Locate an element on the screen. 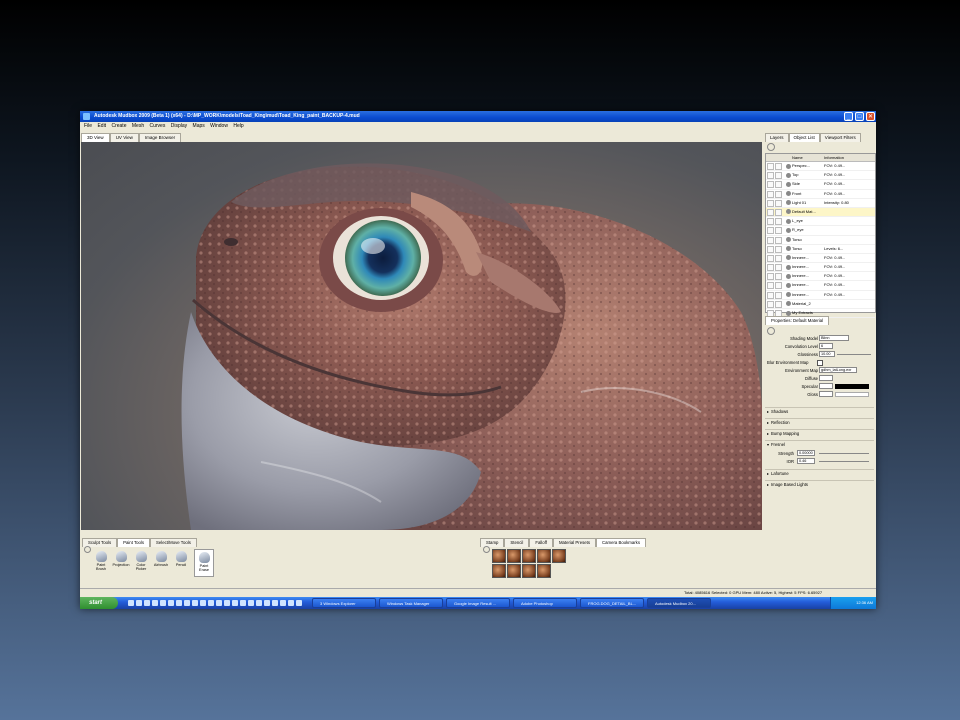 The width and height of the screenshot is (960, 720). gloss-color-swatch is located at coordinates (852, 394).